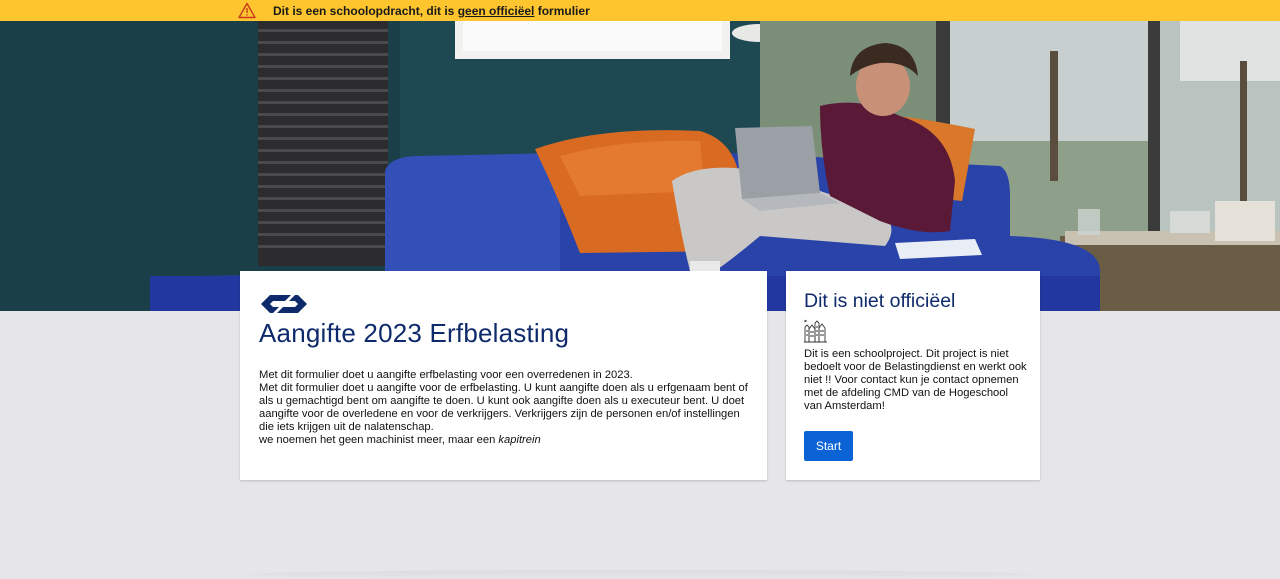  I want to click on ns-logo-icon, so click(284, 304).